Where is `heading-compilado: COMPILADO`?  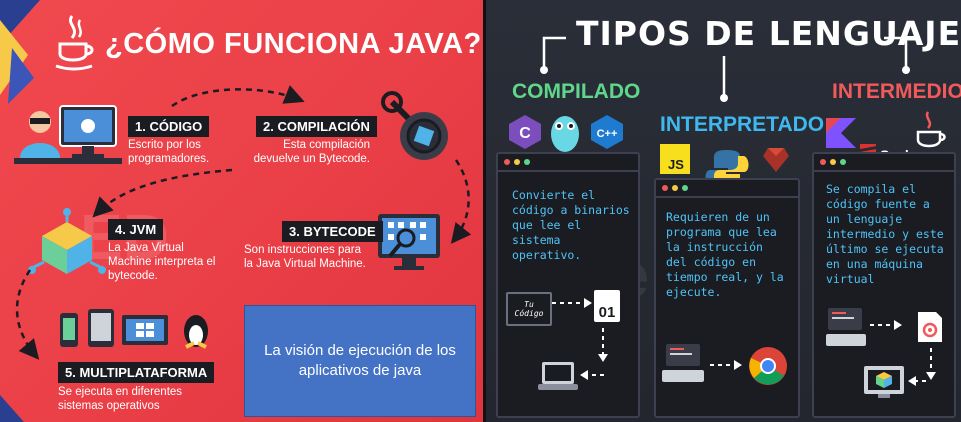 heading-compilado: COMPILADO is located at coordinates (576, 91).